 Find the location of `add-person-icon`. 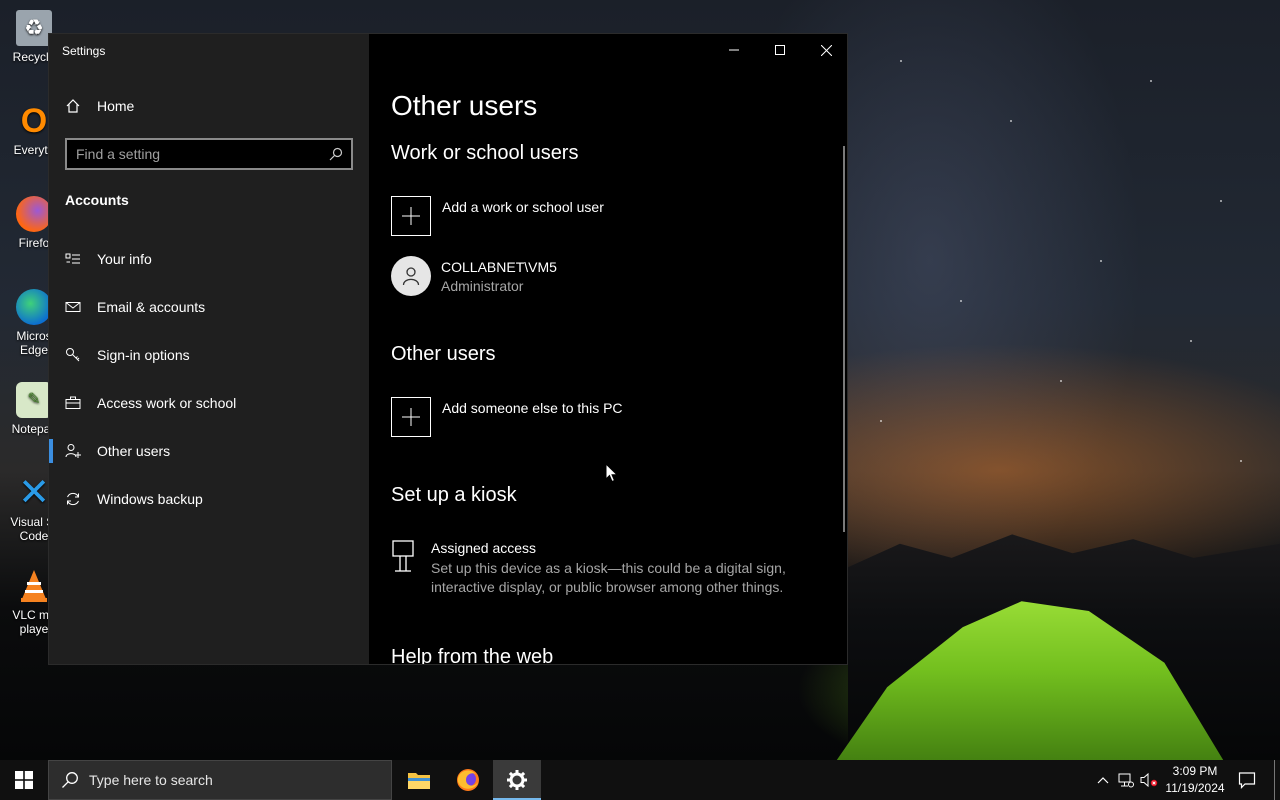

add-person-icon is located at coordinates (73, 451).